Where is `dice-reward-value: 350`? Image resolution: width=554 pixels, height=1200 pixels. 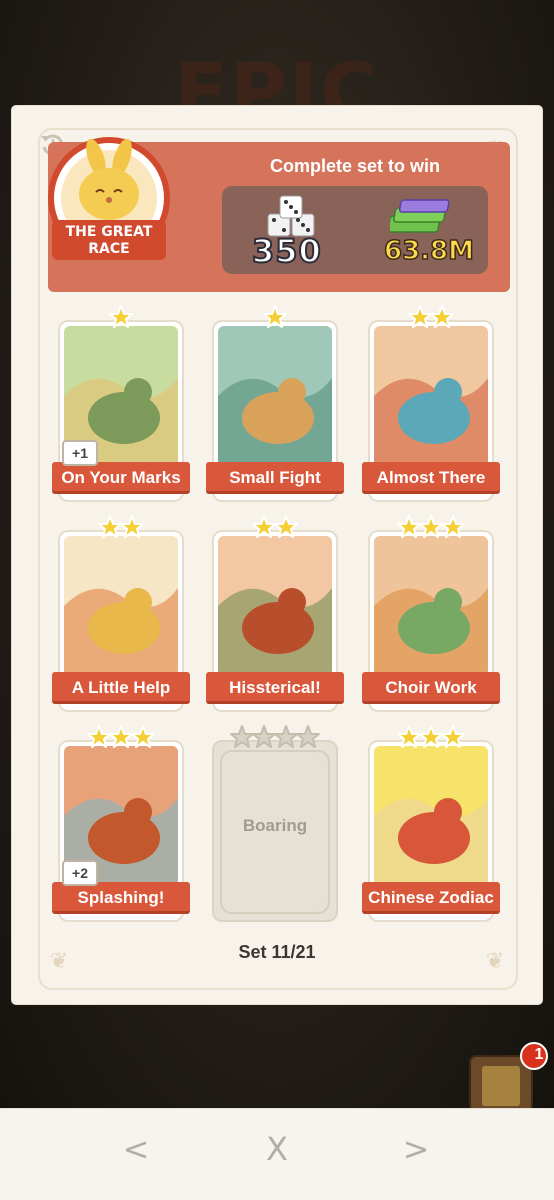 dice-reward-value: 350 is located at coordinates (286, 251).